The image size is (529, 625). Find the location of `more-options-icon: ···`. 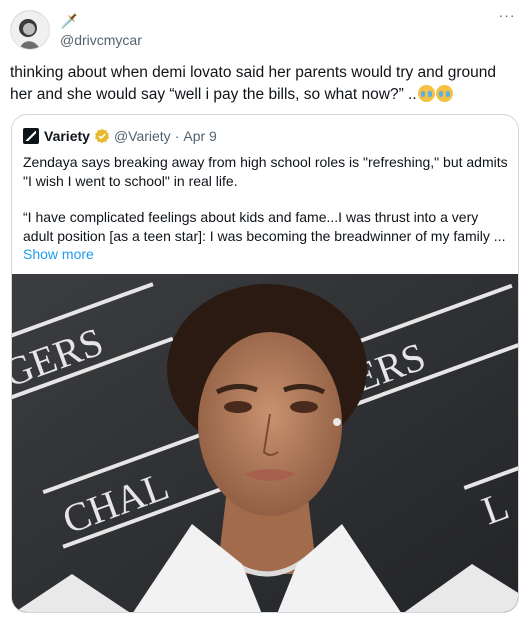

more-options-icon: ··· is located at coordinates (507, 18).